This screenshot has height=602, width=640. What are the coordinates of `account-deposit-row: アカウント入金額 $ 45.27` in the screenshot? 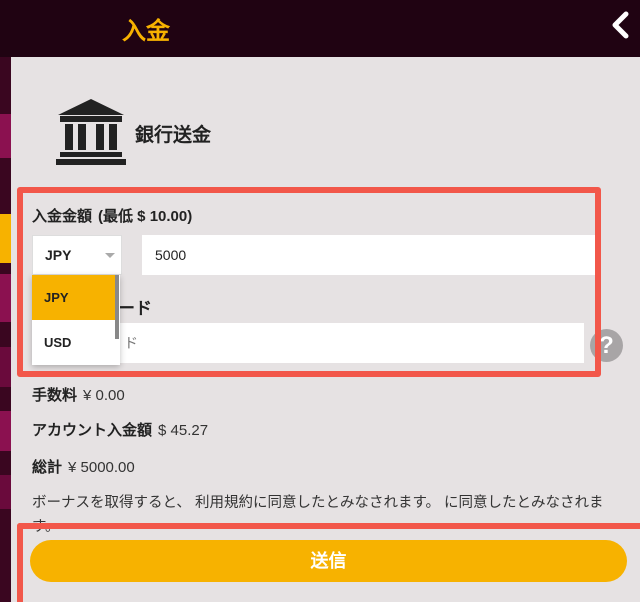 It's located at (120, 429).